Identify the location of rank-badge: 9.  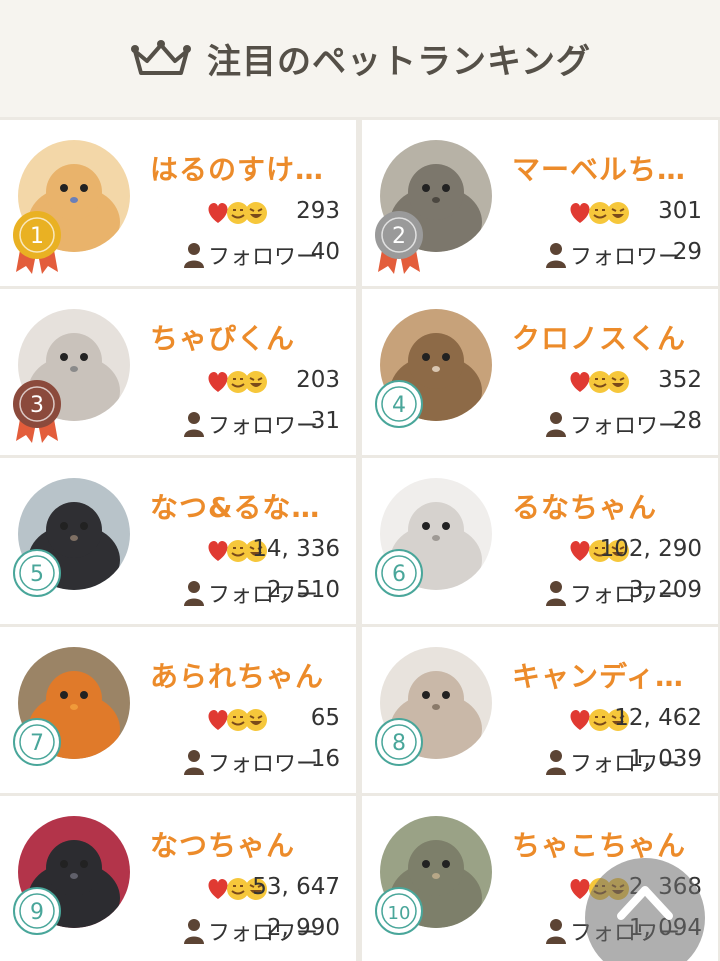
(37, 919).